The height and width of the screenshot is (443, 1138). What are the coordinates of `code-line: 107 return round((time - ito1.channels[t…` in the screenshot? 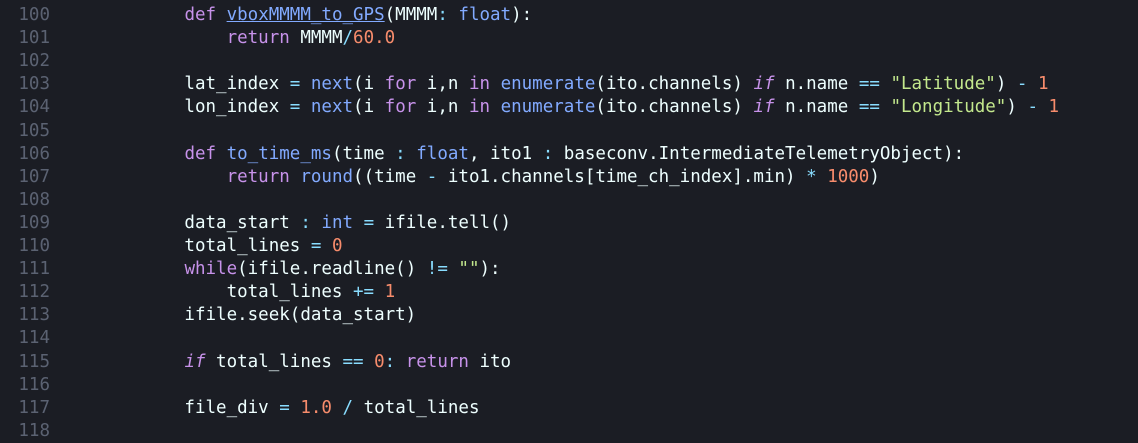 It's located at (569, 177).